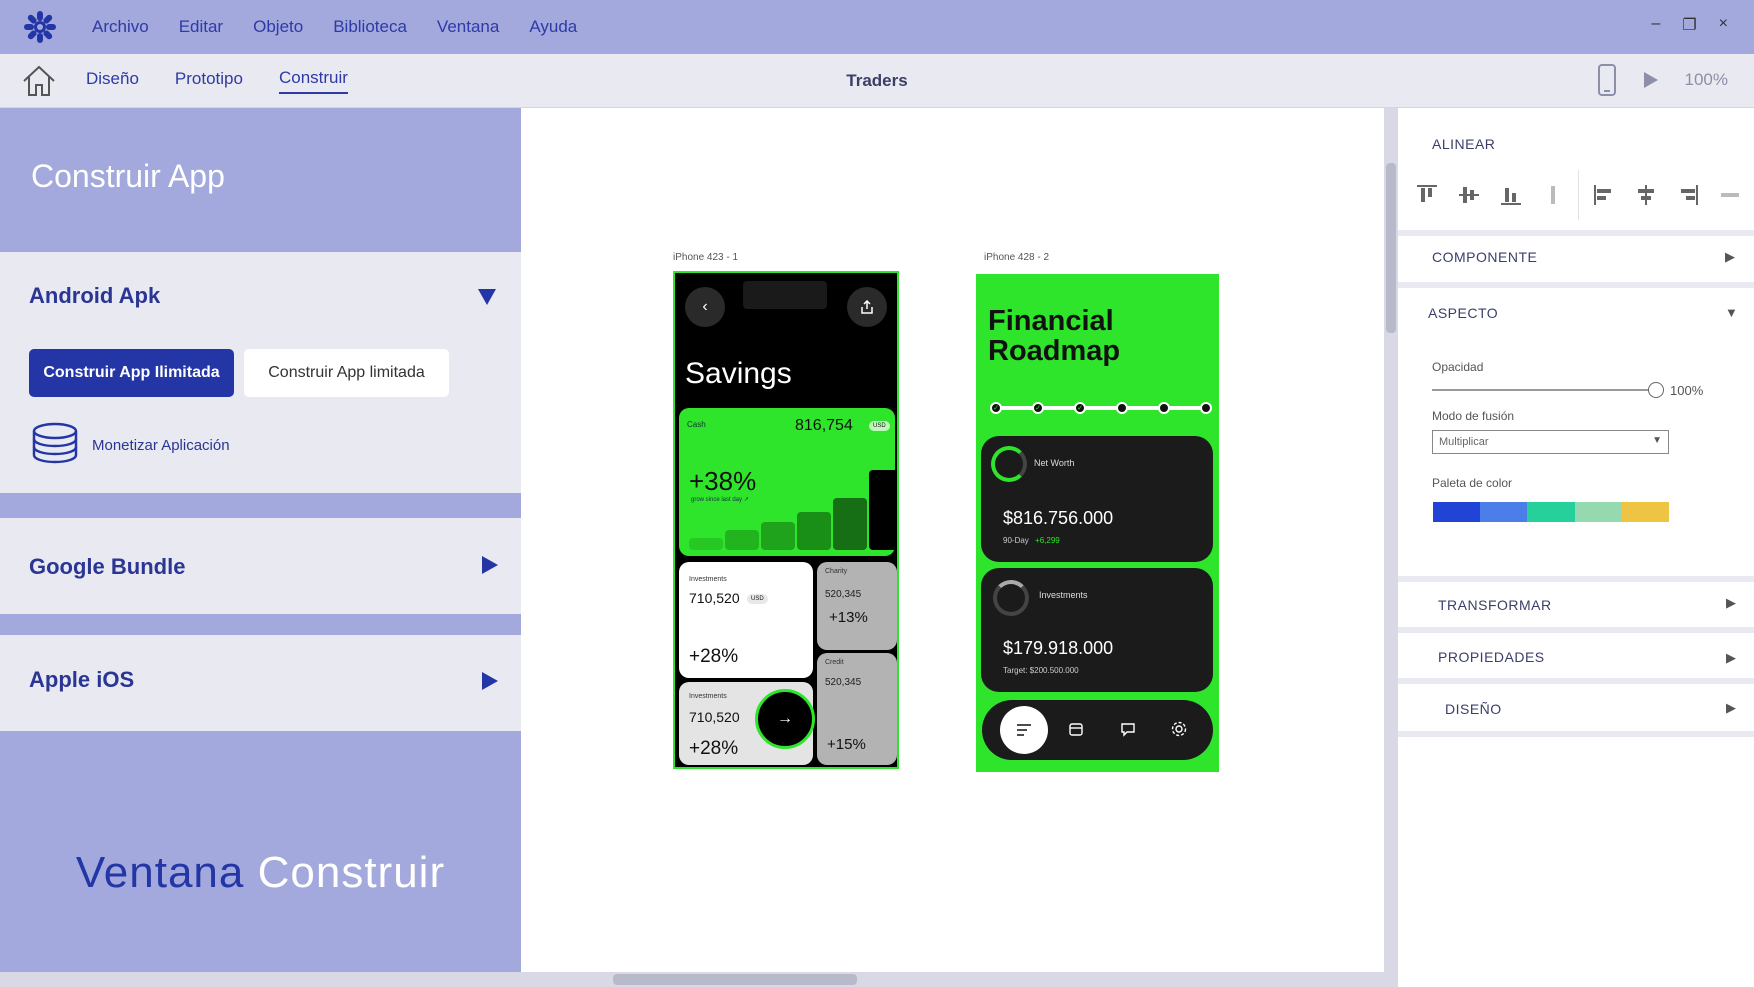 The width and height of the screenshot is (1754, 987). Describe the element at coordinates (1511, 195) in the screenshot. I see `align-bottom-icon` at that location.